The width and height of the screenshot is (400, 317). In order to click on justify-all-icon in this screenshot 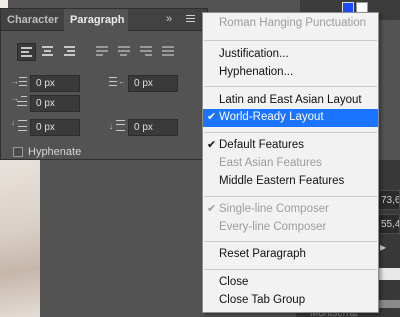, I will do `click(168, 52)`.